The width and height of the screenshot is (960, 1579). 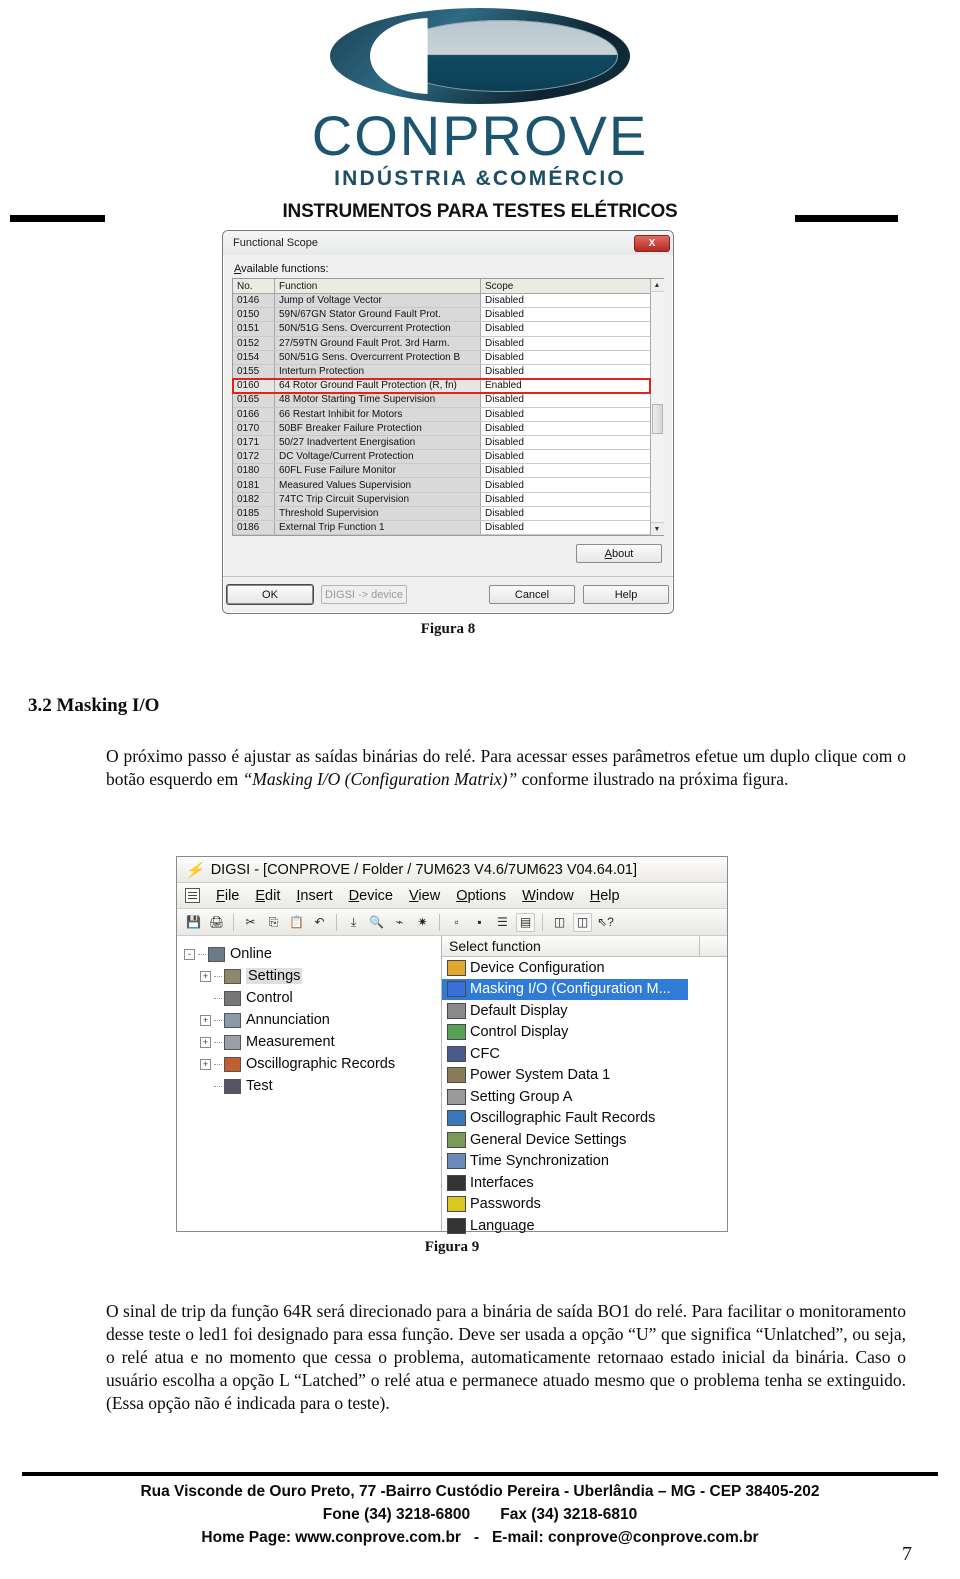 What do you see at coordinates (250, 922) in the screenshot?
I see `cut-icon: ✂` at bounding box center [250, 922].